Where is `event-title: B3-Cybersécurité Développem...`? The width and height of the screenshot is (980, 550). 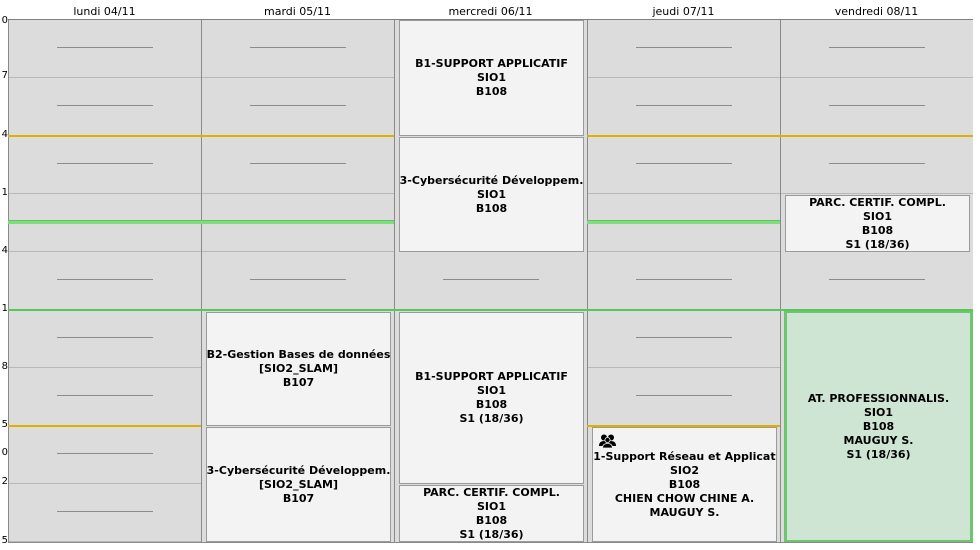 event-title: B3-Cybersécurité Développem... is located at coordinates (298, 470).